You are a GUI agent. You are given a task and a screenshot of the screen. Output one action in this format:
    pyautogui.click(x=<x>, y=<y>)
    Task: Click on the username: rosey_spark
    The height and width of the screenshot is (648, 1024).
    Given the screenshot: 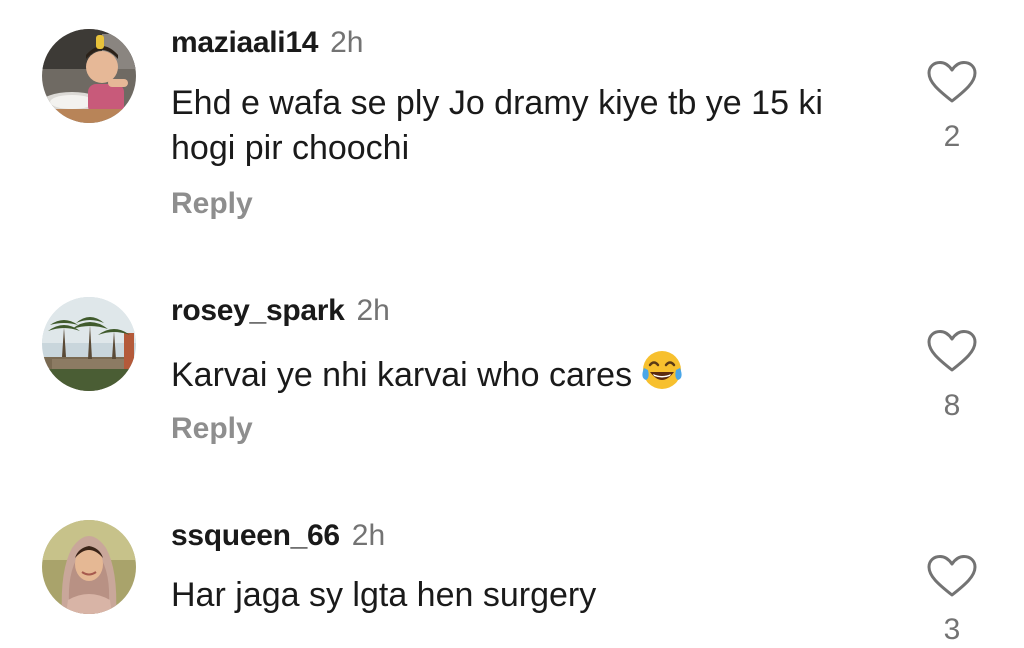 What is the action you would take?
    pyautogui.click(x=258, y=310)
    